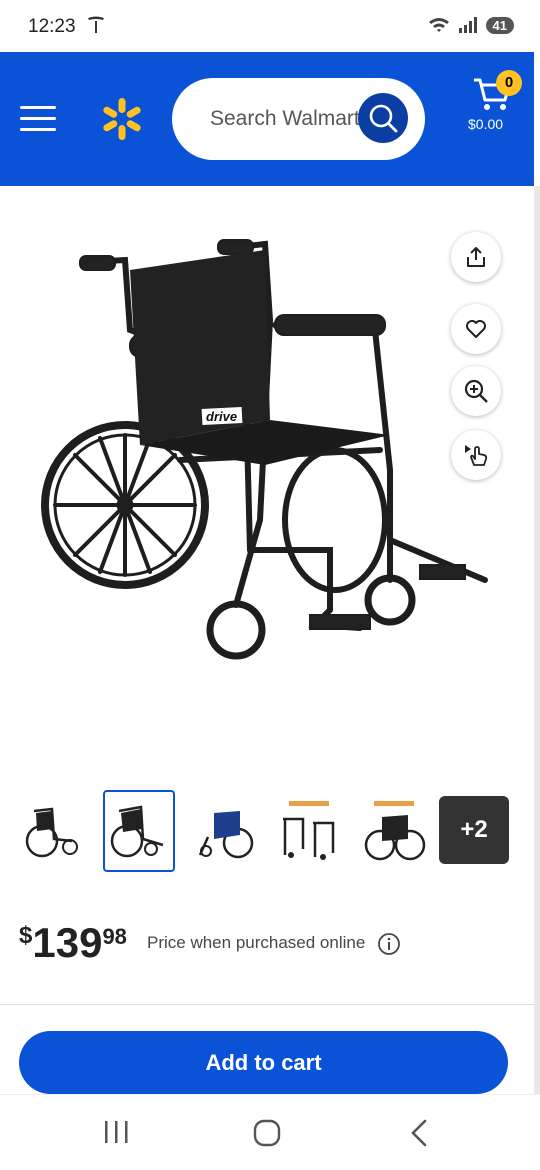 The height and width of the screenshot is (1170, 540). Describe the element at coordinates (486, 124) in the screenshot. I see `cart-total: $0.00` at that location.